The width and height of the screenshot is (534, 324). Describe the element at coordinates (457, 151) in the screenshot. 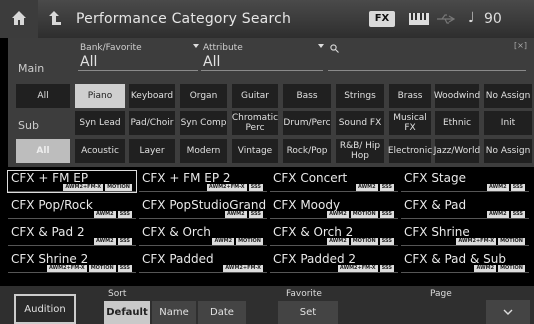

I see `sub-category-jazz-world: Jazz/World` at that location.